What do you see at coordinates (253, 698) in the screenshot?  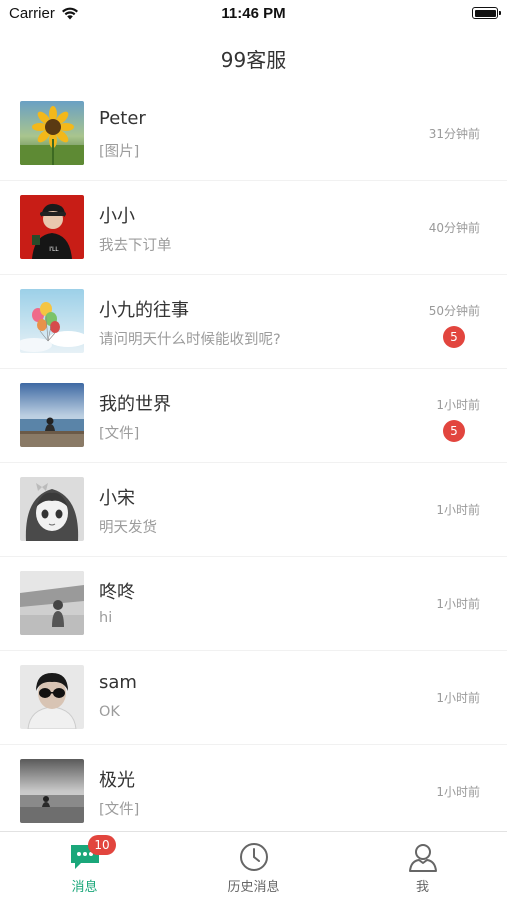 I see `conversation-row-sam: sam OK 1小时前` at bounding box center [253, 698].